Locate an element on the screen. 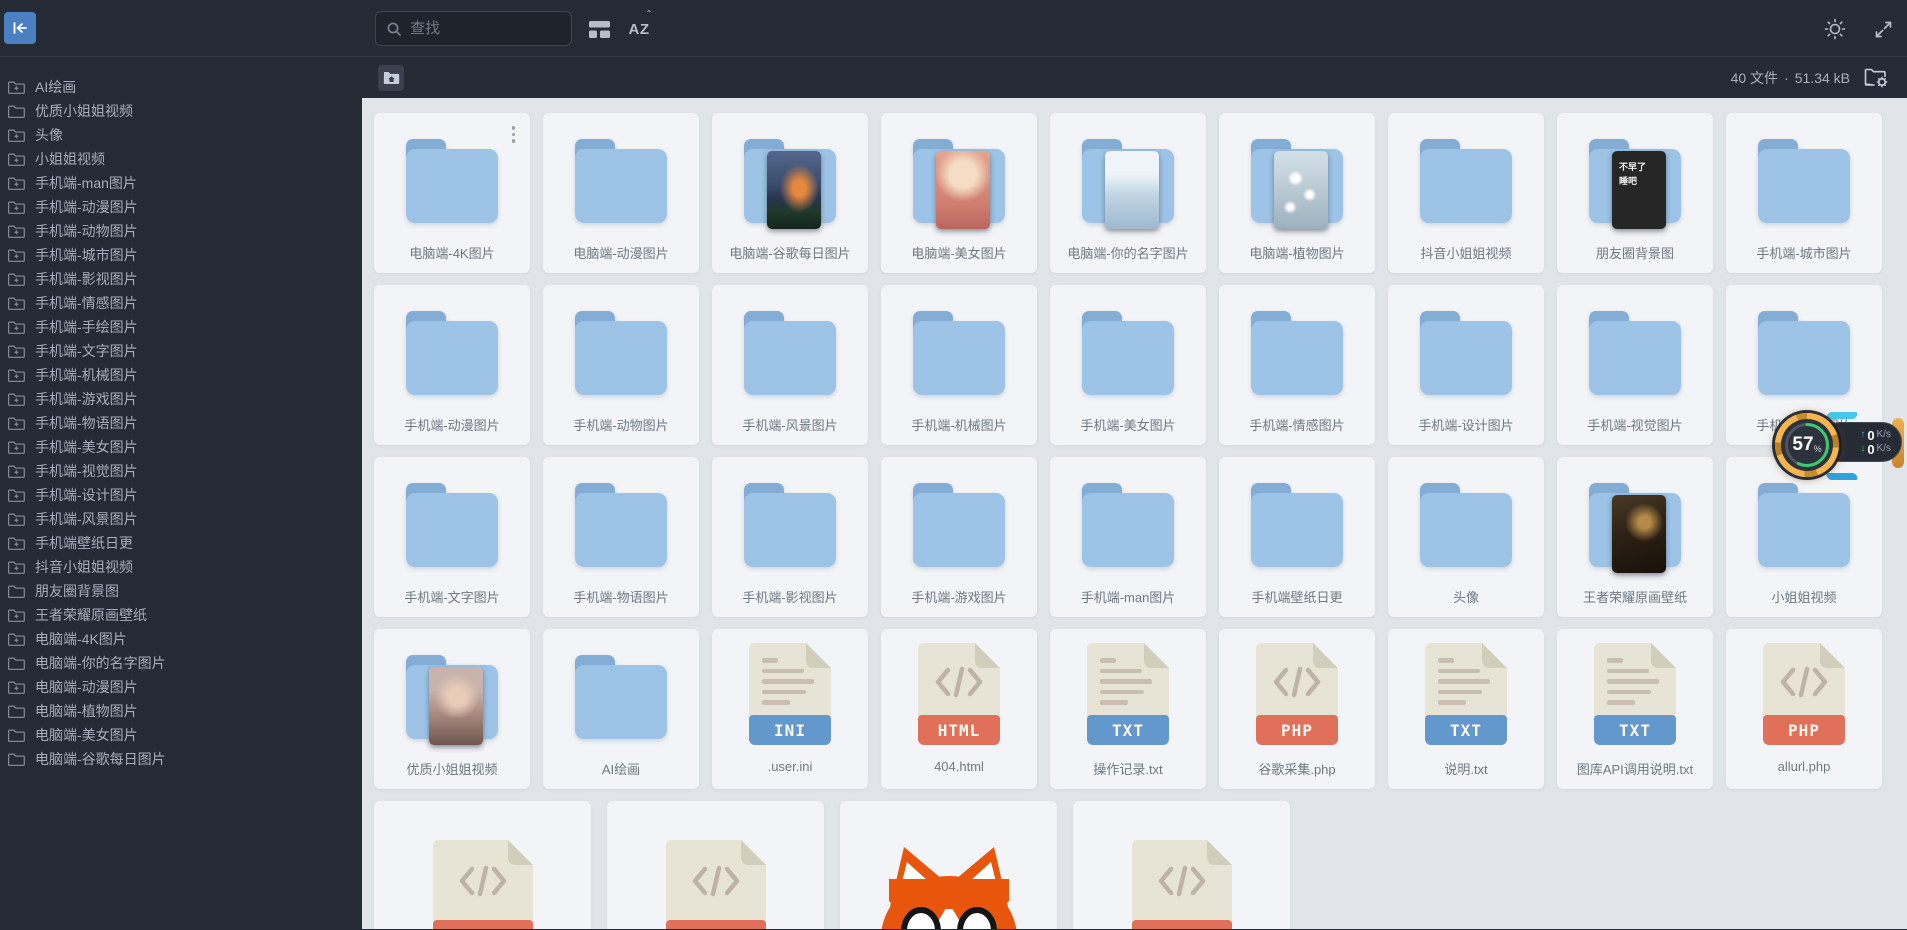  theme-toggle-button is located at coordinates (1835, 29).